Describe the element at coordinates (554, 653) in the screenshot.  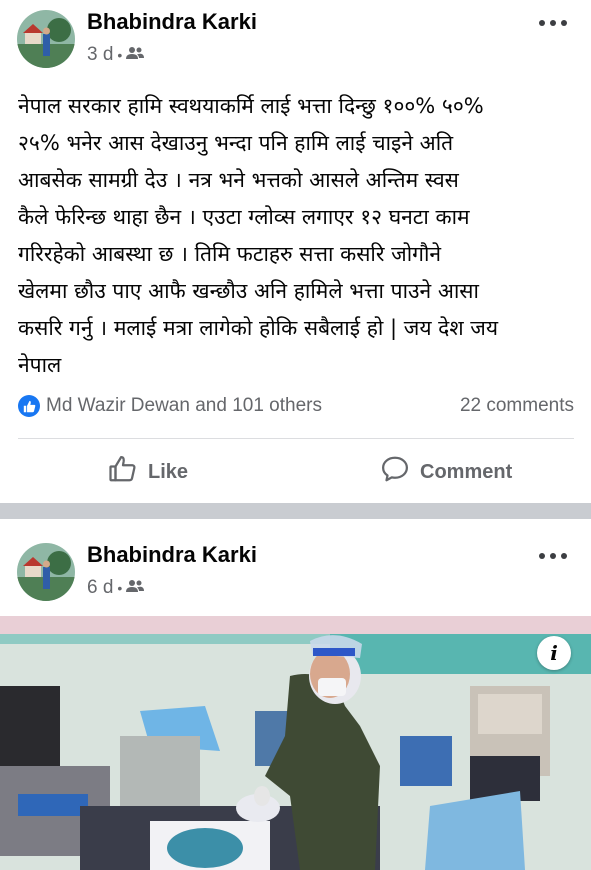
I see `info-icon: i` at that location.